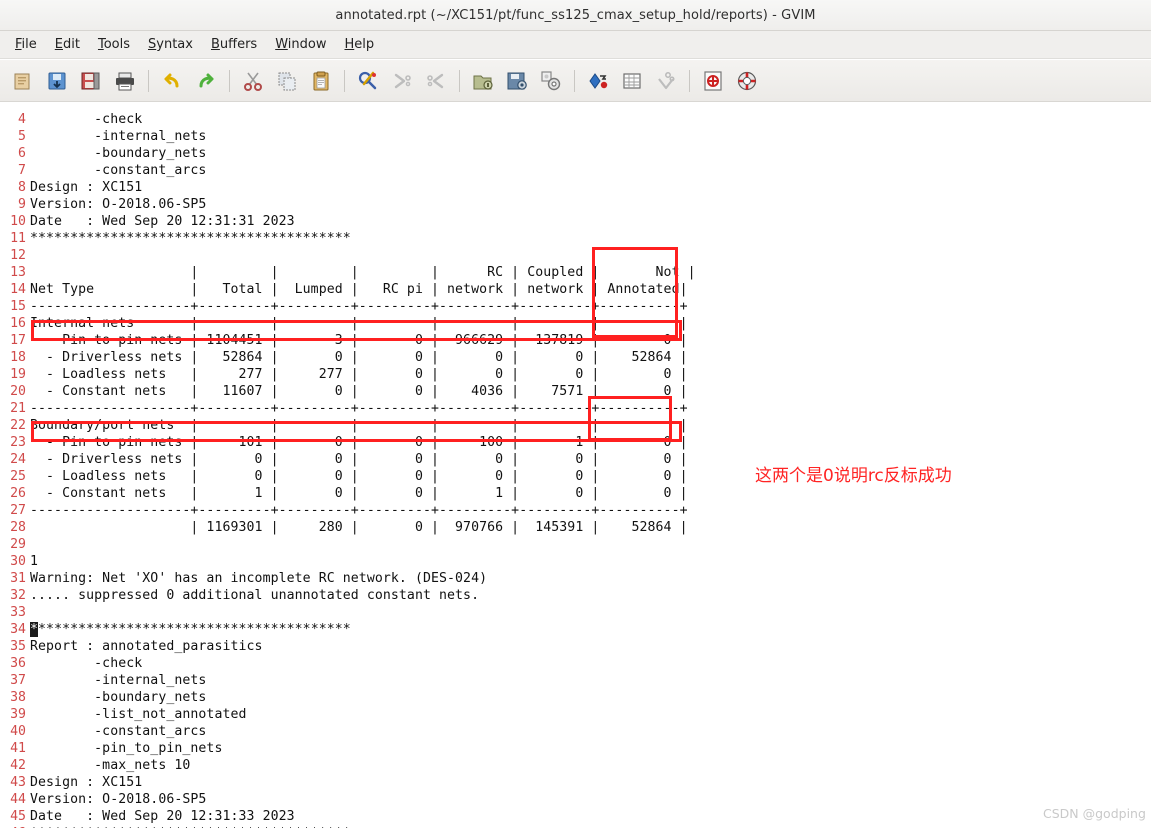 The image size is (1151, 828). What do you see at coordinates (368, 81) in the screenshot?
I see `toolbar-find-button` at bounding box center [368, 81].